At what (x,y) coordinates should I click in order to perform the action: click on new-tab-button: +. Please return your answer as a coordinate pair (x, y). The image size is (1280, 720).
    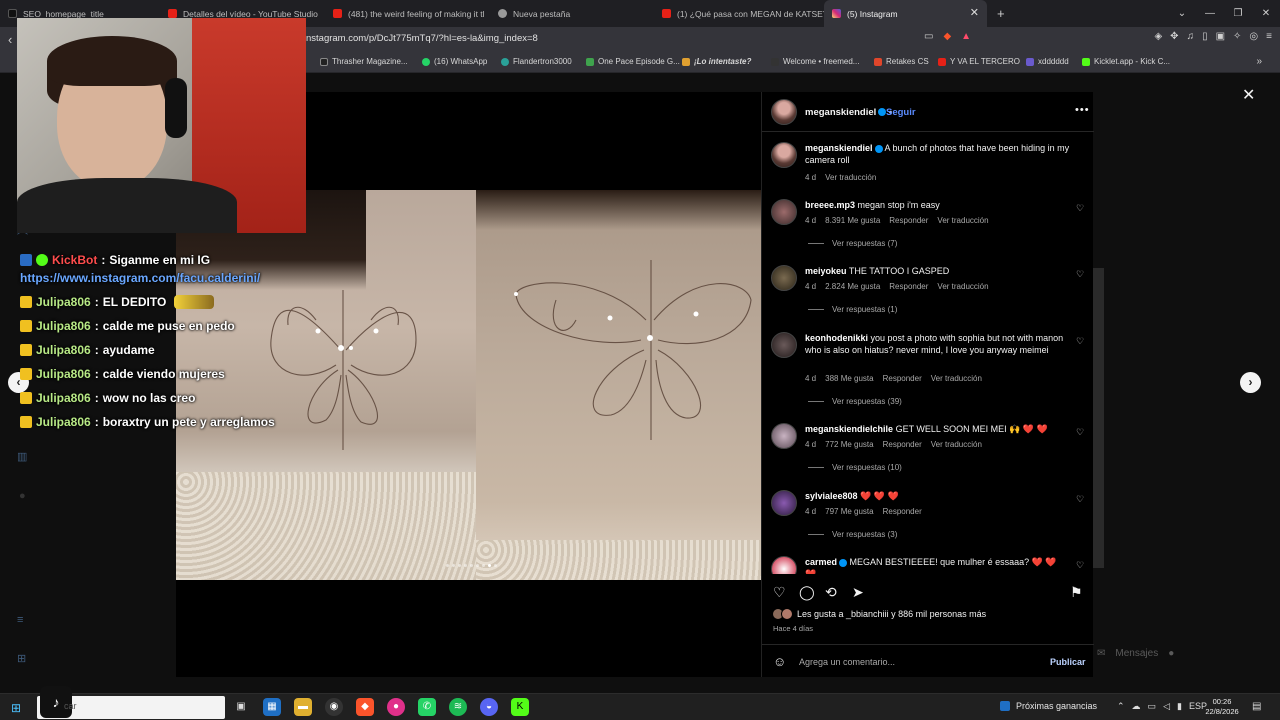
    Looking at the image, I should click on (1001, 13).